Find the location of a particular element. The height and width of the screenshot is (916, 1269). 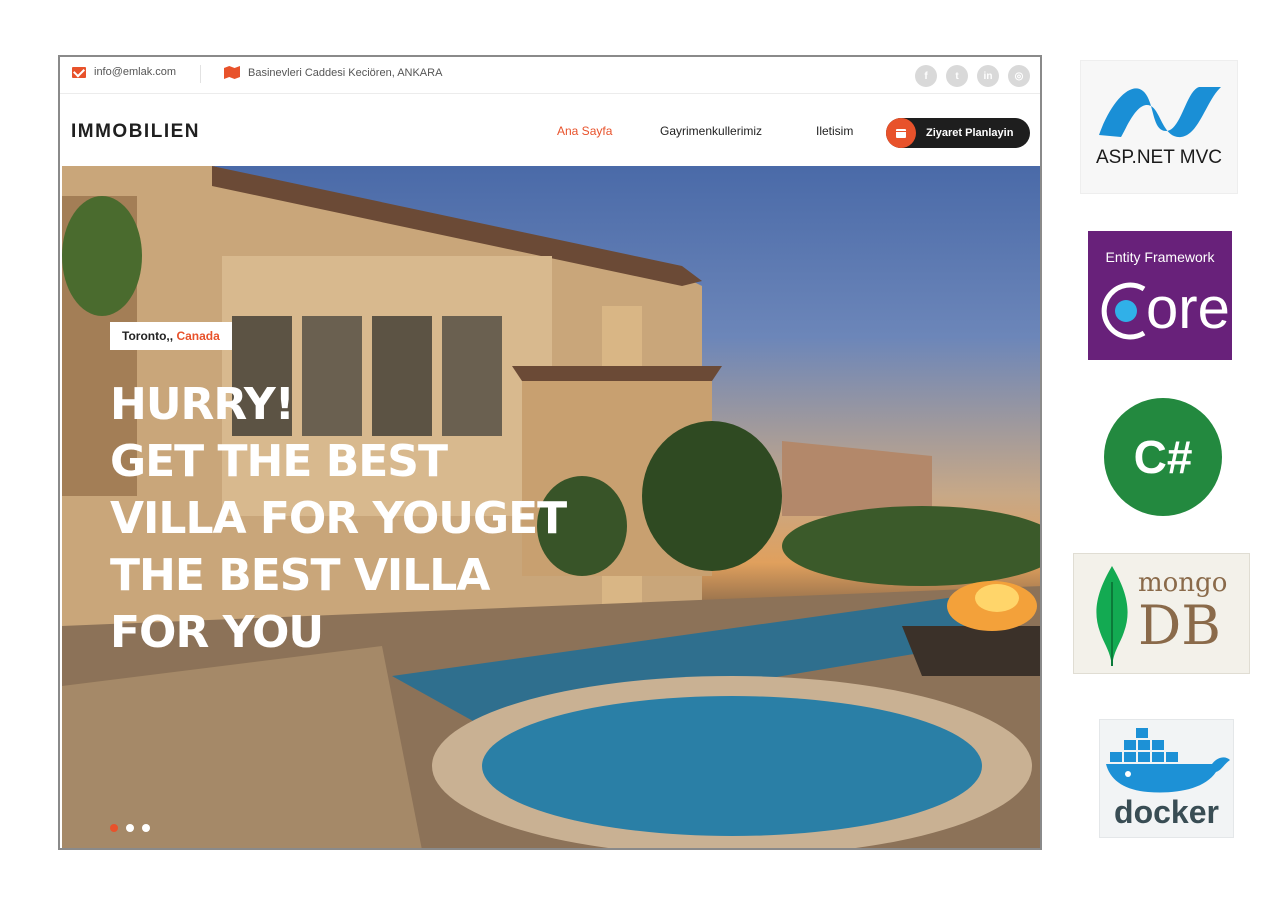

nav-link-contact: Iletisim is located at coordinates (834, 131).